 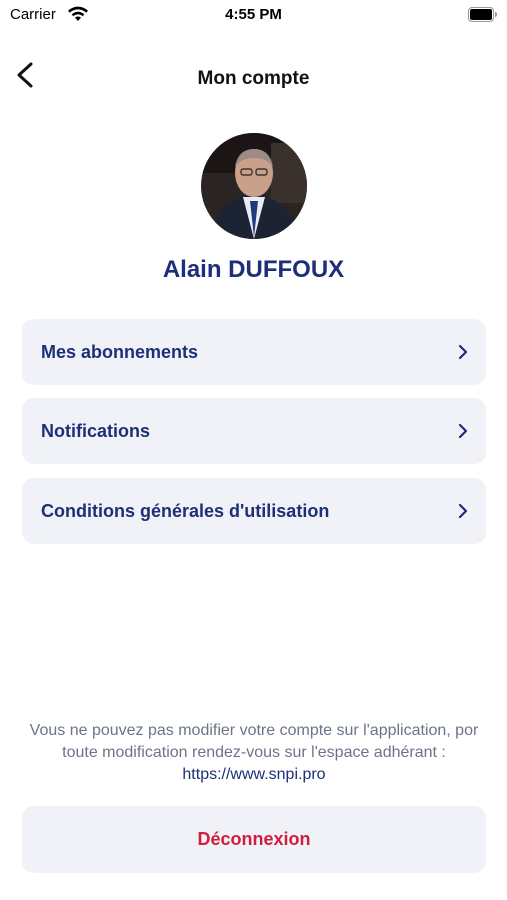 What do you see at coordinates (253, 774) in the screenshot?
I see `snpi-link: https://www.snpi.pro` at bounding box center [253, 774].